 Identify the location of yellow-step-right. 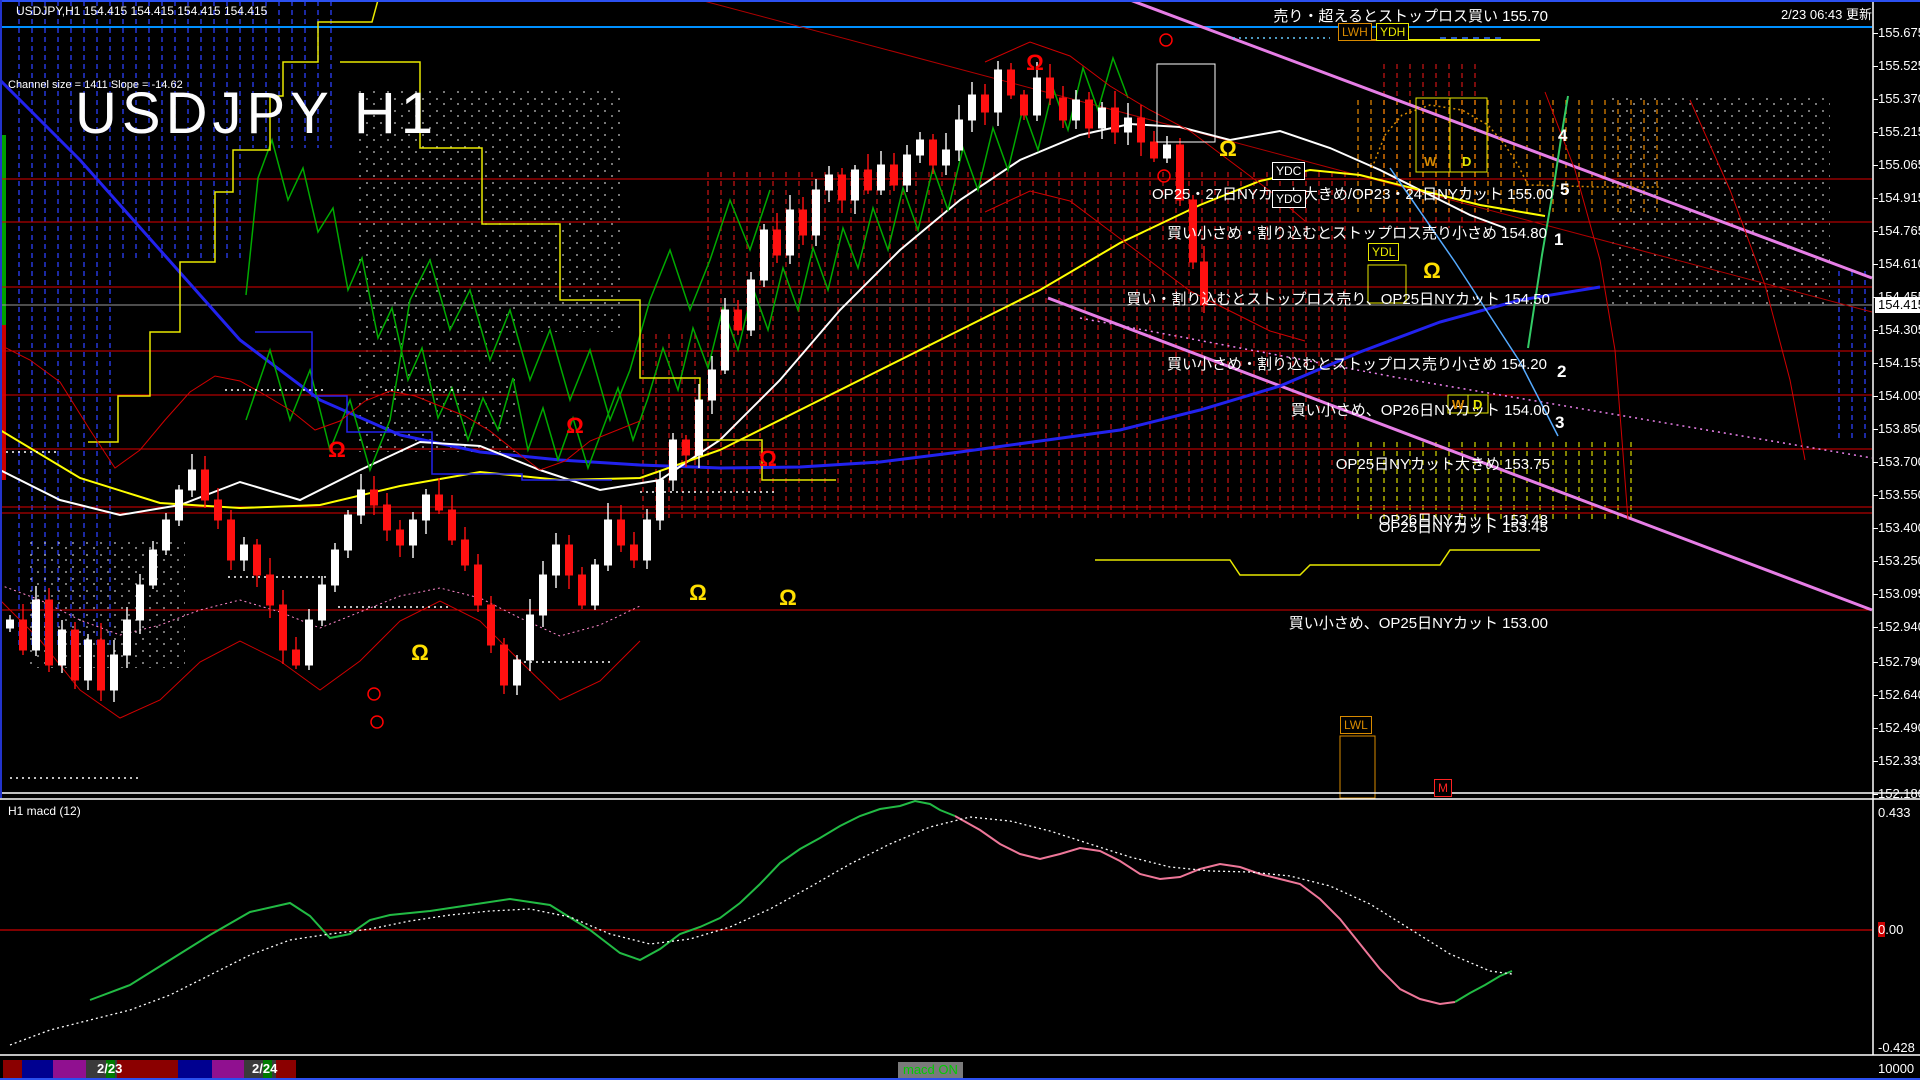
(1317, 562).